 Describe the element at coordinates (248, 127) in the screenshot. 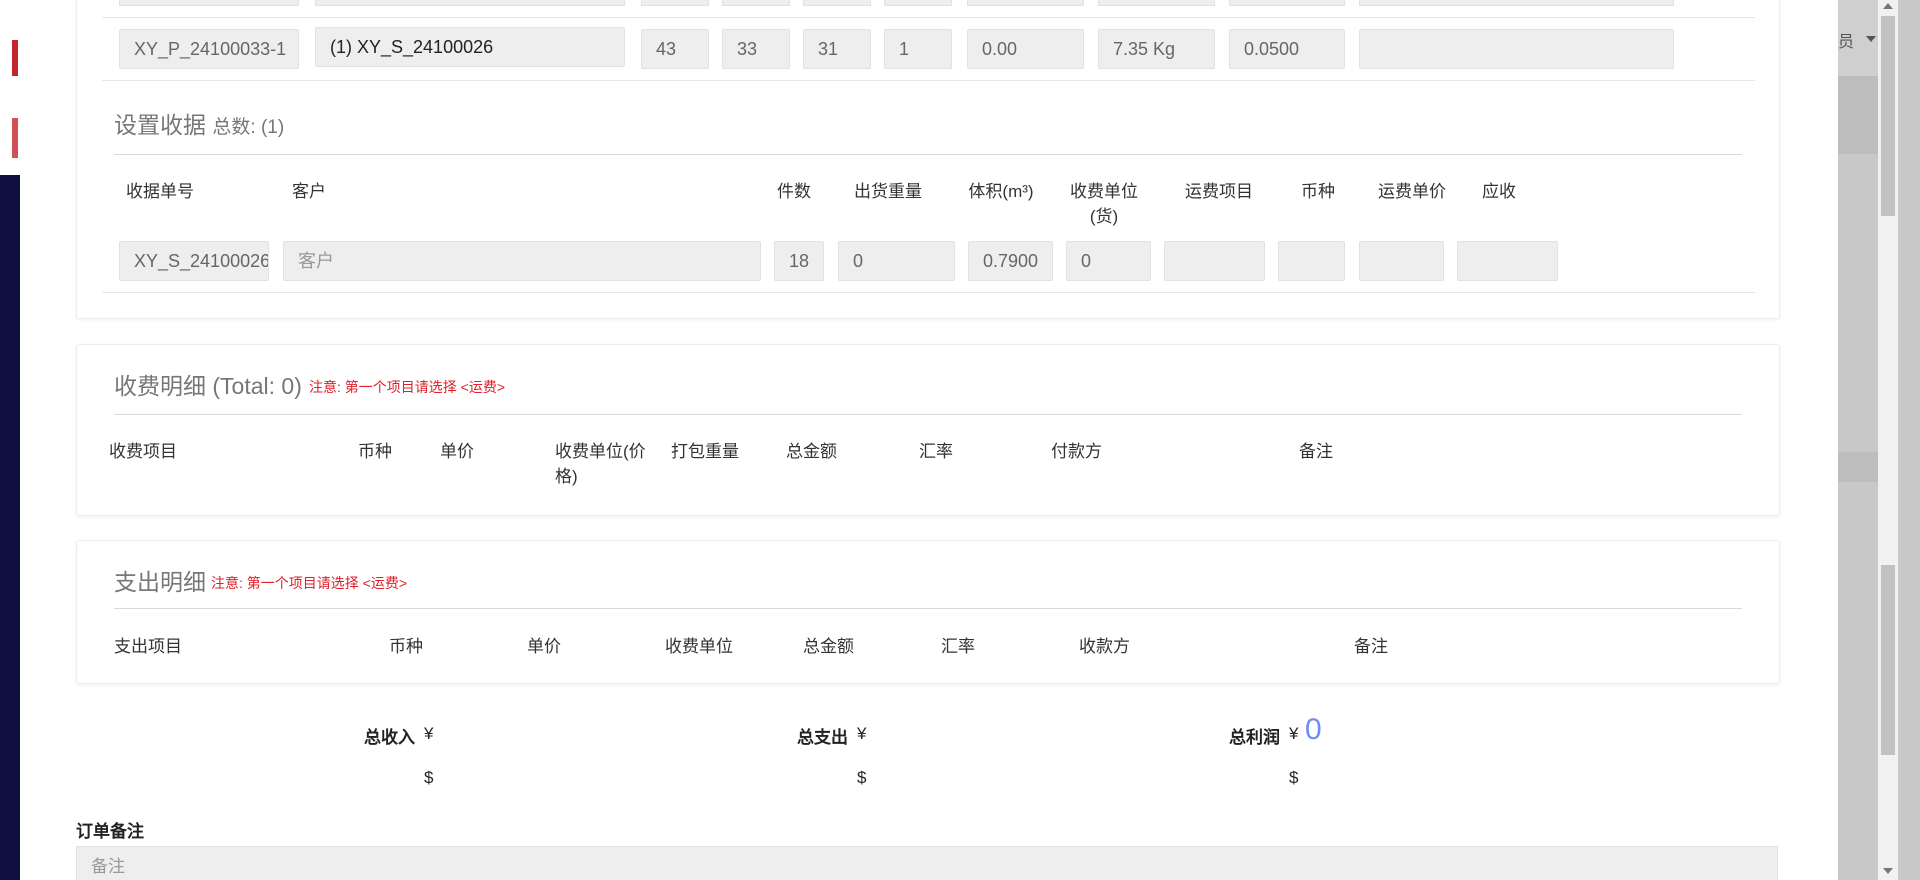

I see `receipt-count: 总数: (1)` at that location.